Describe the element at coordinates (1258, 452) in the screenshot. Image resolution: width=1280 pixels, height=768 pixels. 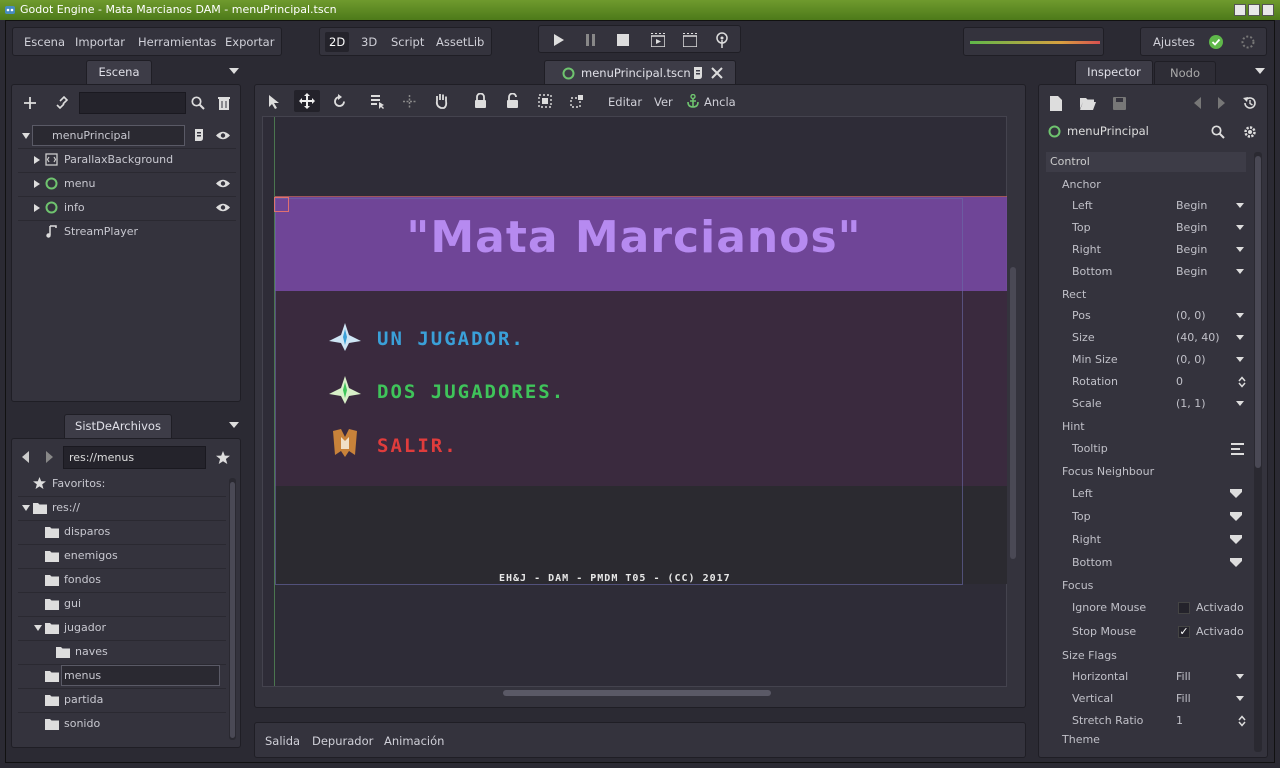
I see `inspector-scrollbar` at that location.